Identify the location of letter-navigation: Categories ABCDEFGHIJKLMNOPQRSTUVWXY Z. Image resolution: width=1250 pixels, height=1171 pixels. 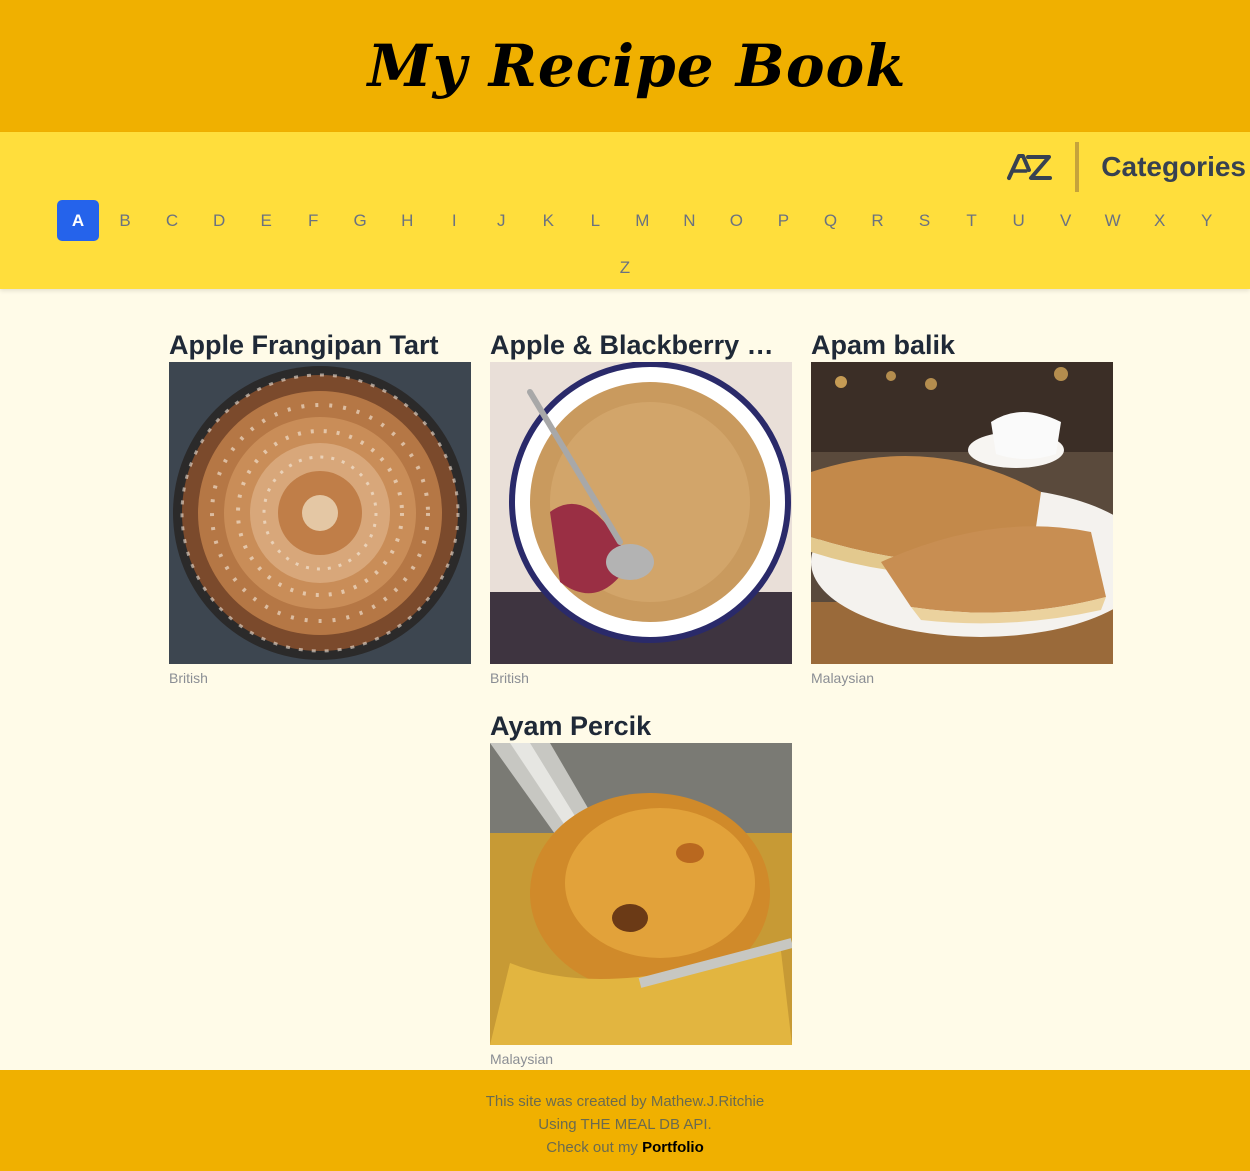
(625, 210).